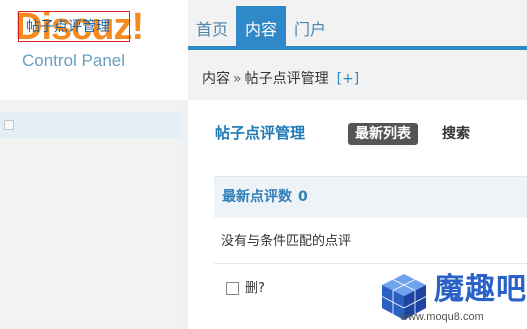 The height and width of the screenshot is (329, 527). What do you see at coordinates (383, 134) in the screenshot?
I see `latest-list-button: 最新列表` at bounding box center [383, 134].